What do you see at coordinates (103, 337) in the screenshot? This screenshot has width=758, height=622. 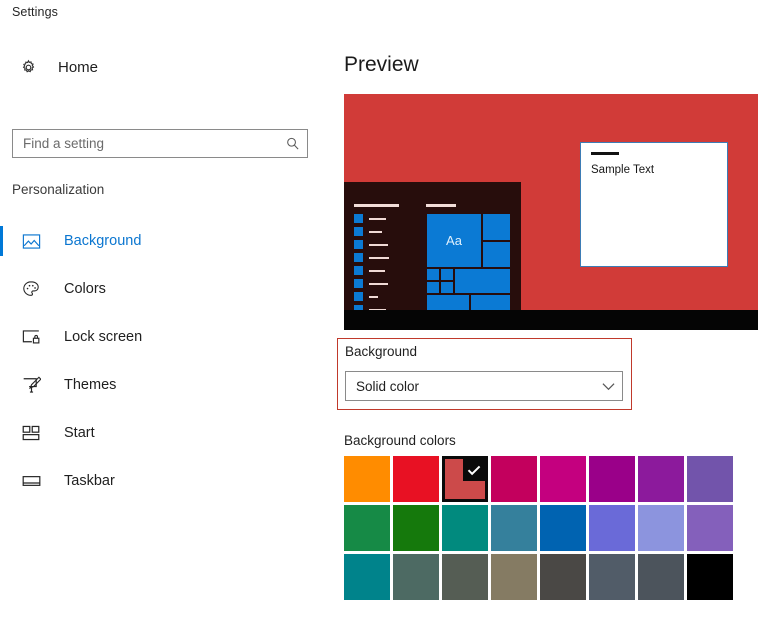 I see `sidebar-item-label: Lock screen` at bounding box center [103, 337].